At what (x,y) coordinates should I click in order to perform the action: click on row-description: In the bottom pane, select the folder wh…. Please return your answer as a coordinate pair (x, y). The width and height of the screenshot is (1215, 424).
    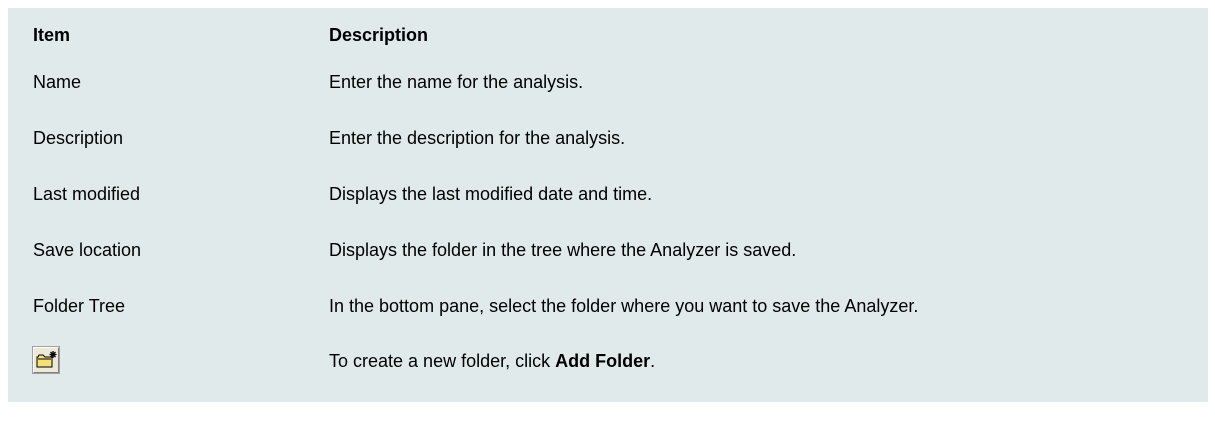
    Looking at the image, I should click on (624, 306).